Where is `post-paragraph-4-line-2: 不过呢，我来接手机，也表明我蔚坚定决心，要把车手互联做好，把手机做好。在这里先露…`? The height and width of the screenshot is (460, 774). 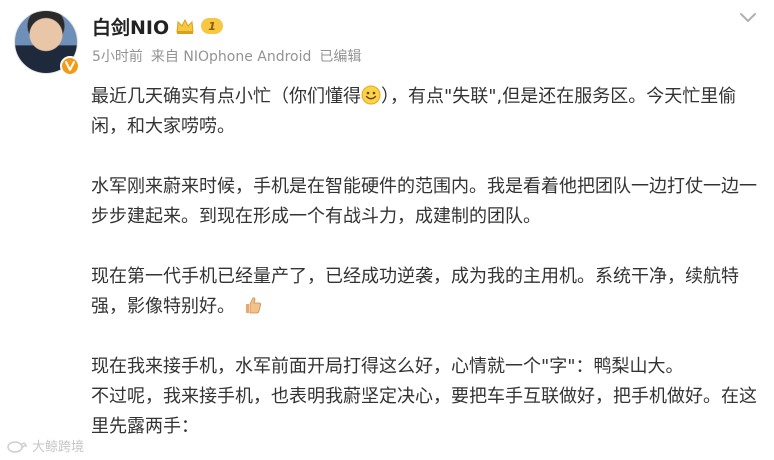 post-paragraph-4-line-2: 不过呢，我来接手机，也表明我蔚坚定决心，要把车手互联做好，把手机做好。在这里先露… is located at coordinates (424, 411).